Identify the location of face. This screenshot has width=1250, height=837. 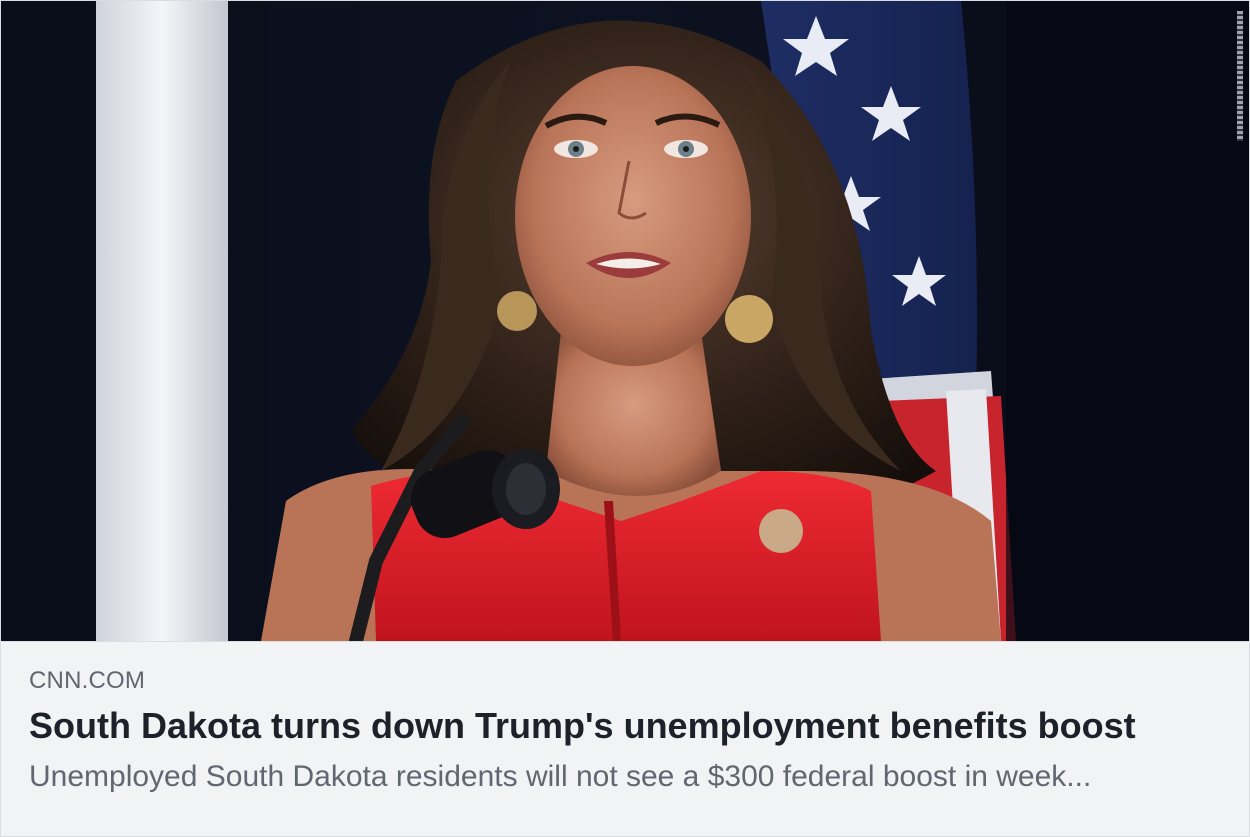
(633, 216).